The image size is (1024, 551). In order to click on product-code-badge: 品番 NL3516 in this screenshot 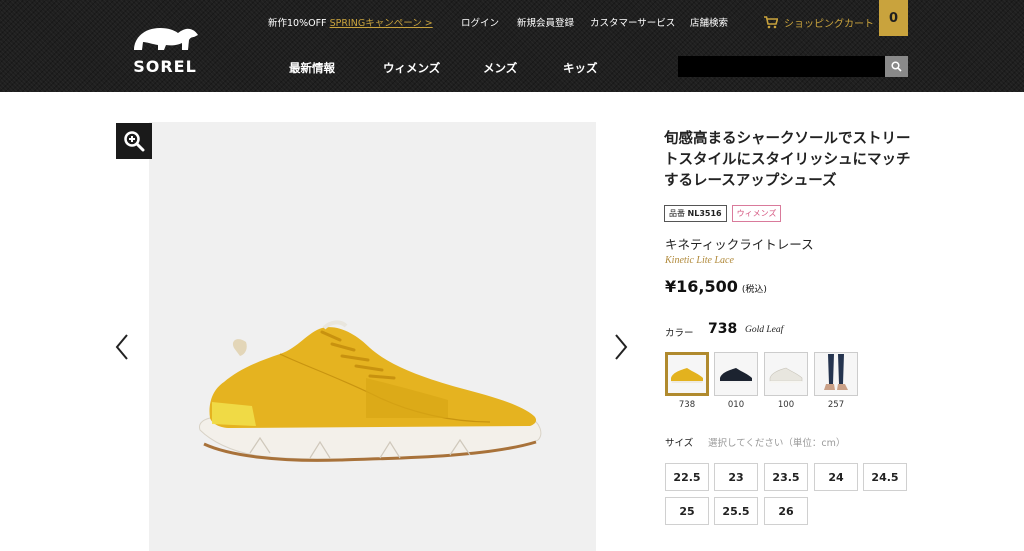, I will do `click(695, 213)`.